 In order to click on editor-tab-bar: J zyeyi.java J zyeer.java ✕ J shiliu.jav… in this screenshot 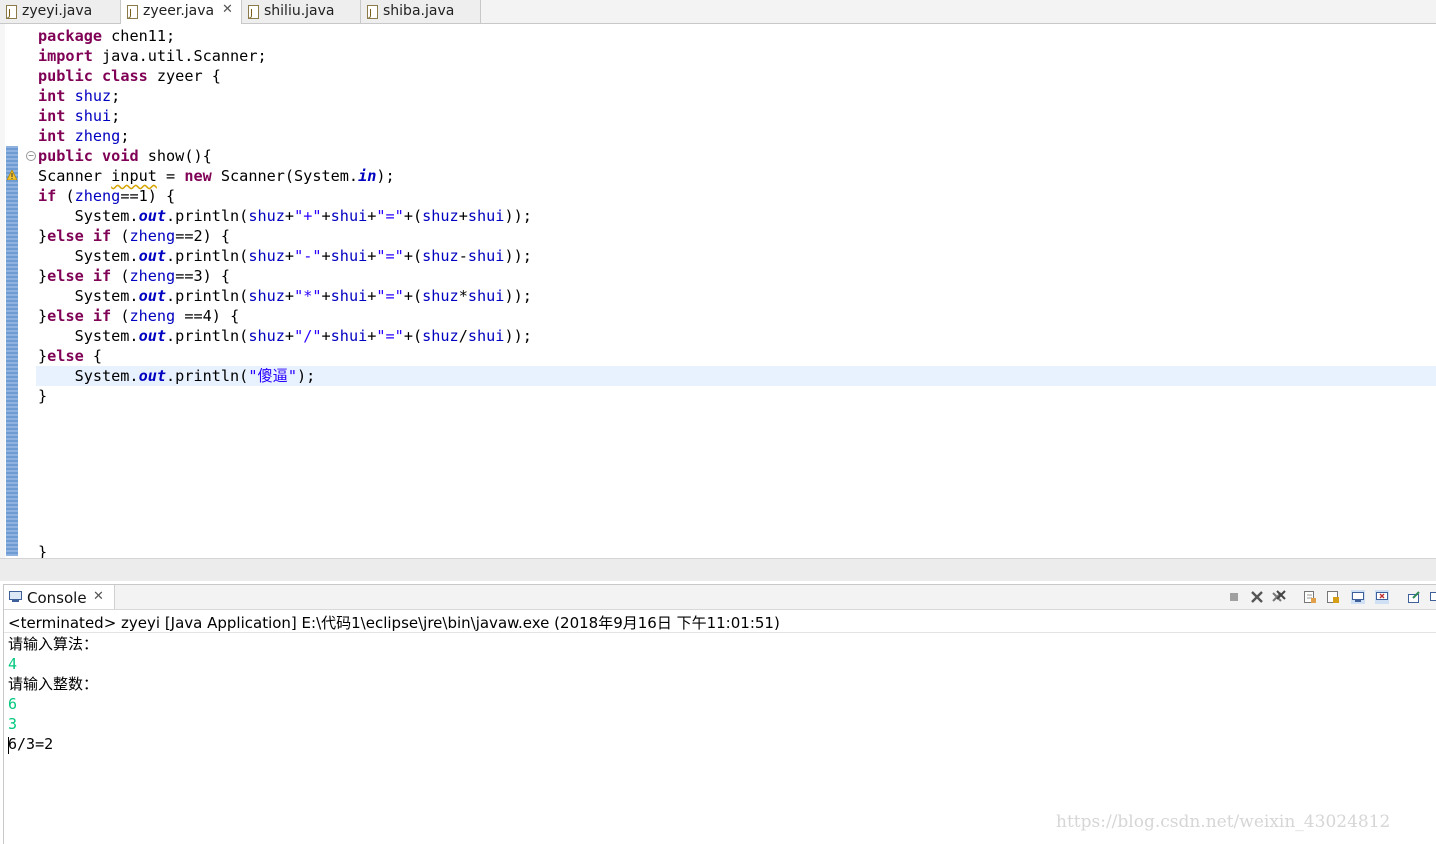, I will do `click(718, 12)`.